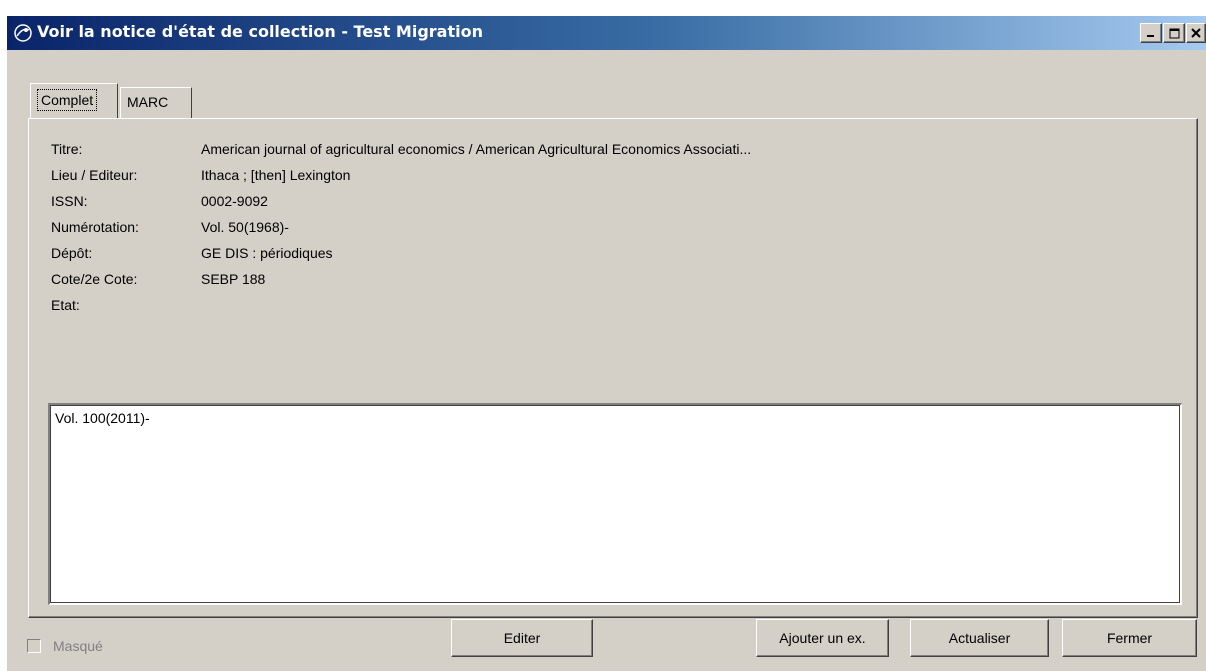 Image resolution: width=1206 pixels, height=671 pixels. Describe the element at coordinates (276, 175) in the screenshot. I see `field-value: Ithaca ; [then] Lexington` at that location.